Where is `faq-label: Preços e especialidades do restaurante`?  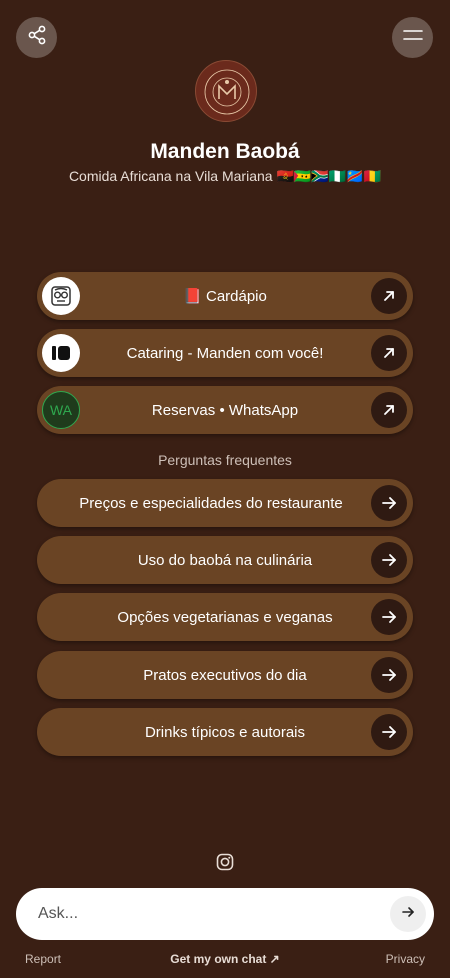
faq-label: Preços e especialidades do restaurante is located at coordinates (211, 503).